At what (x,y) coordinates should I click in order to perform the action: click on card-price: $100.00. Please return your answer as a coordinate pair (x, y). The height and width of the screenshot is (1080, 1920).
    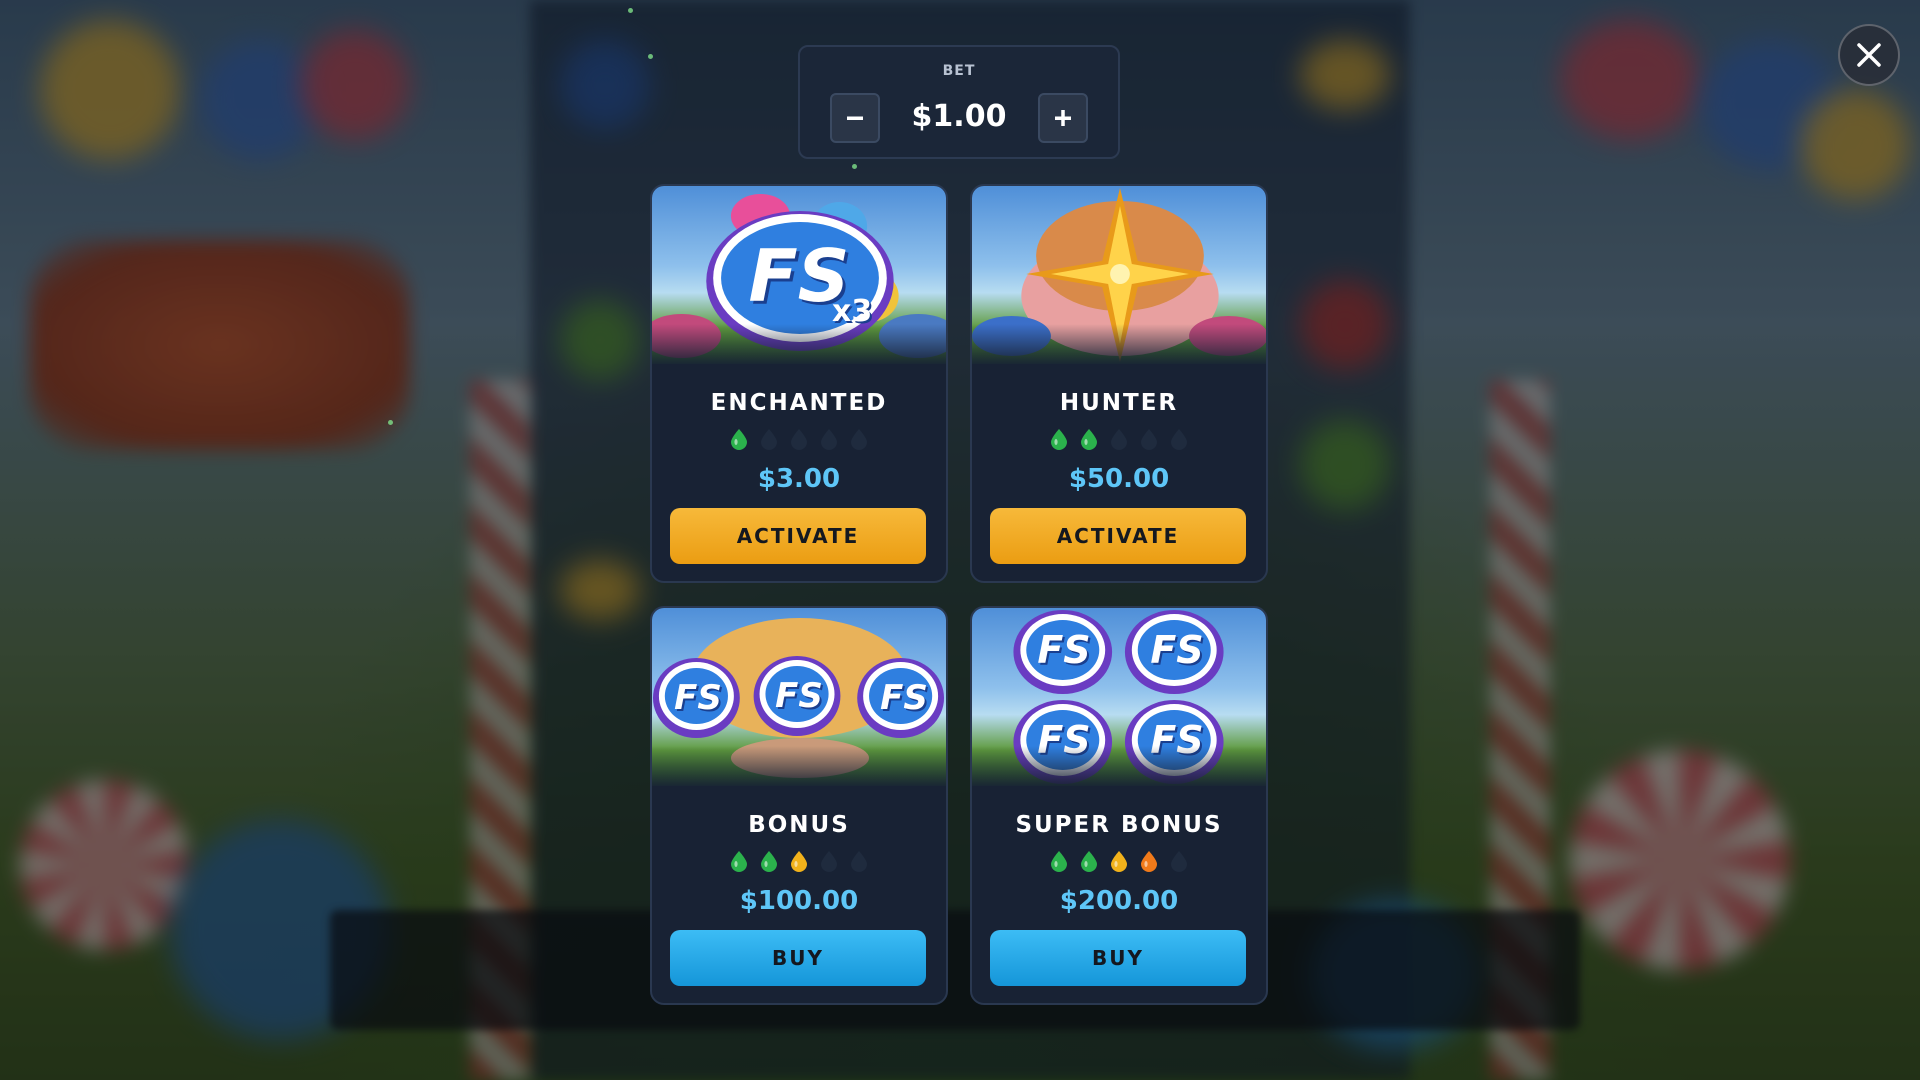
    Looking at the image, I should click on (799, 901).